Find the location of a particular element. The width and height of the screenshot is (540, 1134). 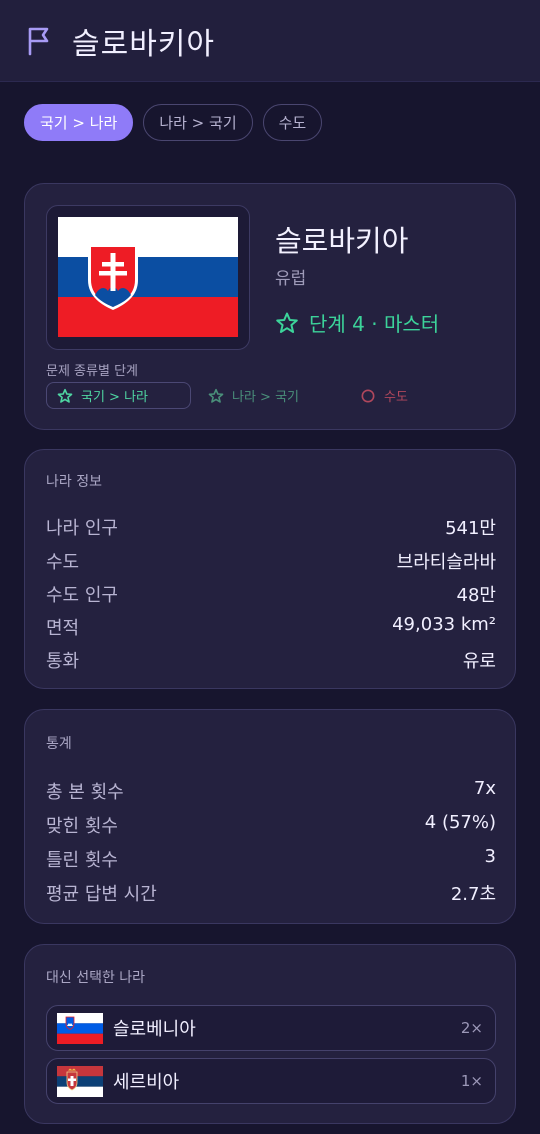

section-title: 나라 정보 is located at coordinates (74, 482).